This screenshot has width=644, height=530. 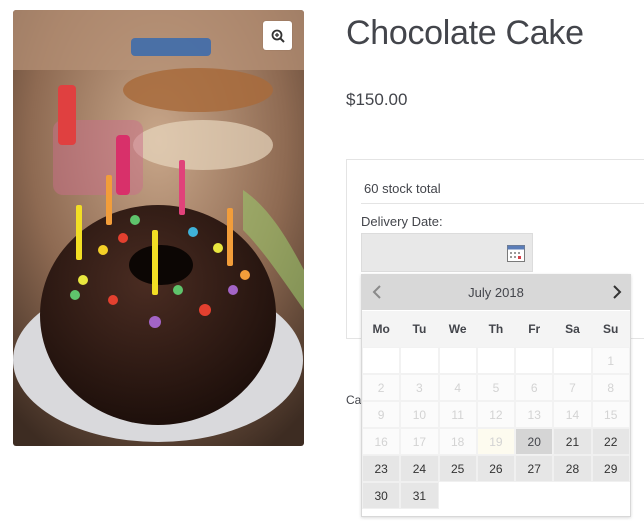 I want to click on calendar-day: 15, so click(x=610, y=414).